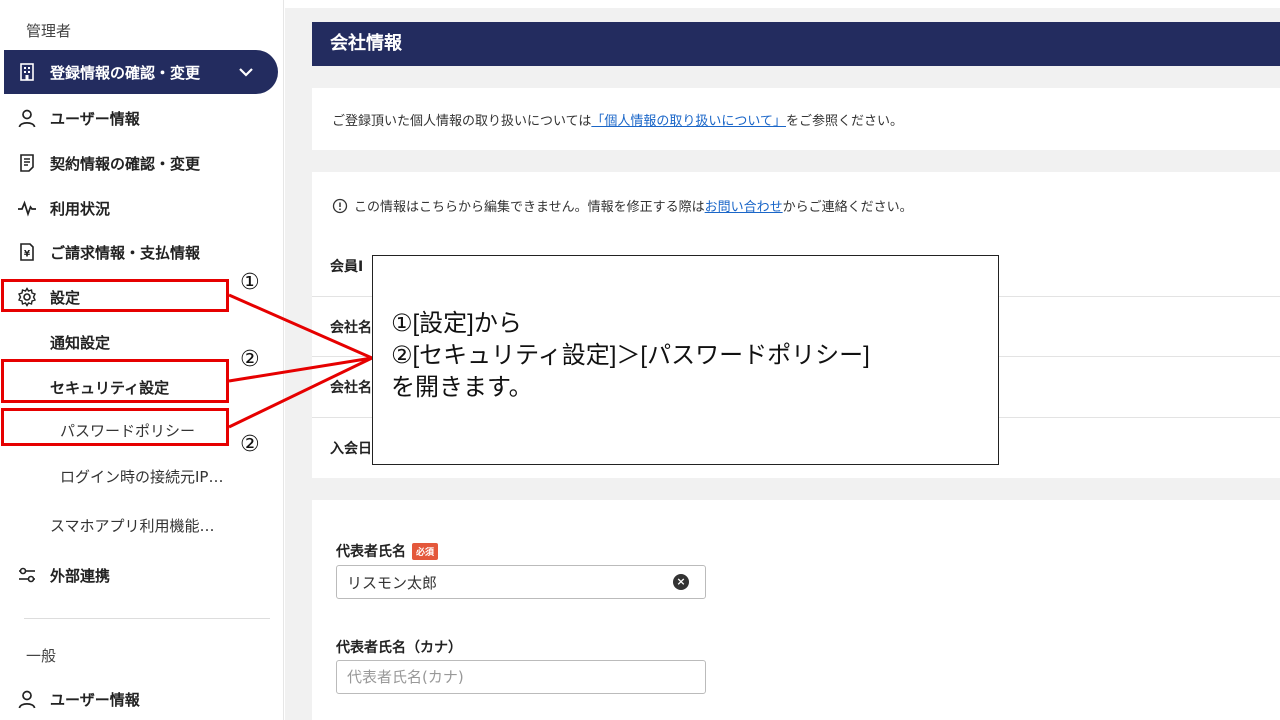 The width and height of the screenshot is (1280, 720). Describe the element at coordinates (688, 121) in the screenshot. I see `privacy-policy-link: 「個人情報の取り扱いについて」` at that location.